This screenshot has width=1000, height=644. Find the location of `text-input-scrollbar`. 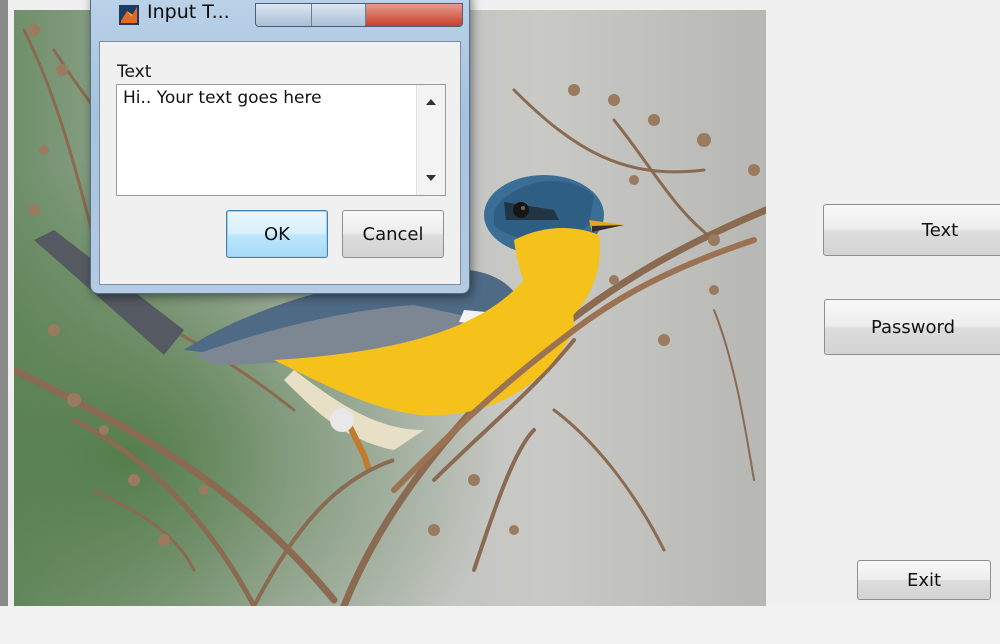

text-input-scrollbar is located at coordinates (430, 140).